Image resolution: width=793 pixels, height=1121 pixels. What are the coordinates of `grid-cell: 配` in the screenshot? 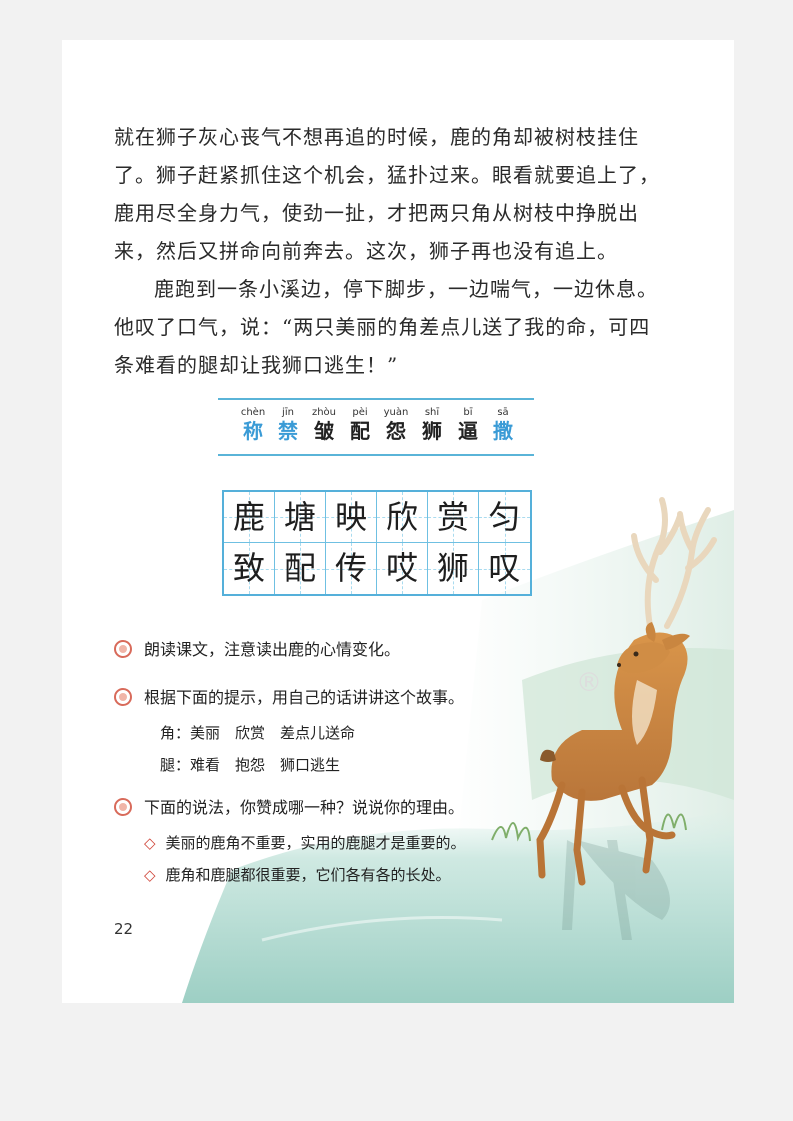 It's located at (300, 568).